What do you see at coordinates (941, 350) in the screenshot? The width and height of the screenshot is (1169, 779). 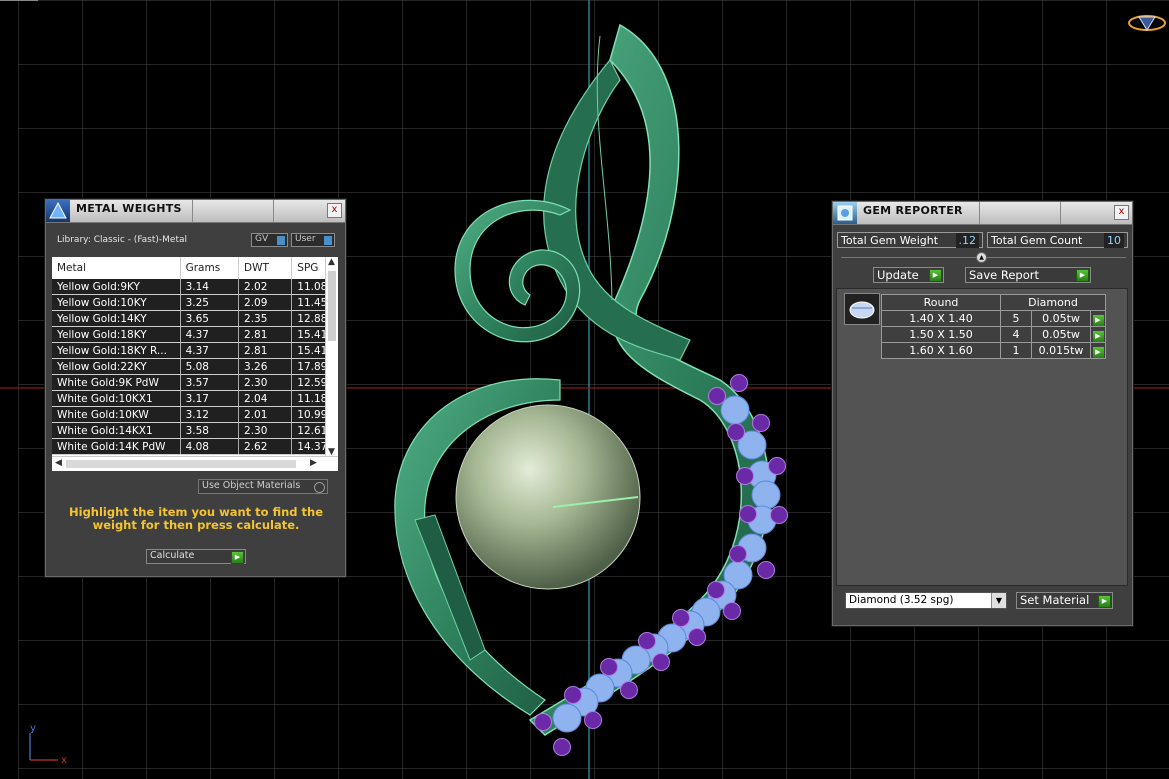 I see `gem-size: 1.60 X 1.60` at bounding box center [941, 350].